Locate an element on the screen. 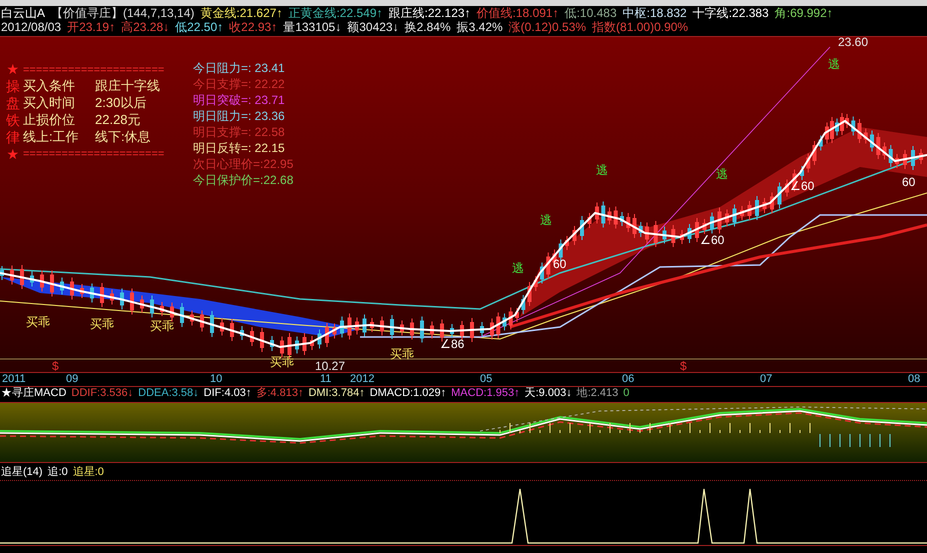 The height and width of the screenshot is (553, 927). rule-label: 买入条件 is located at coordinates (49, 85).